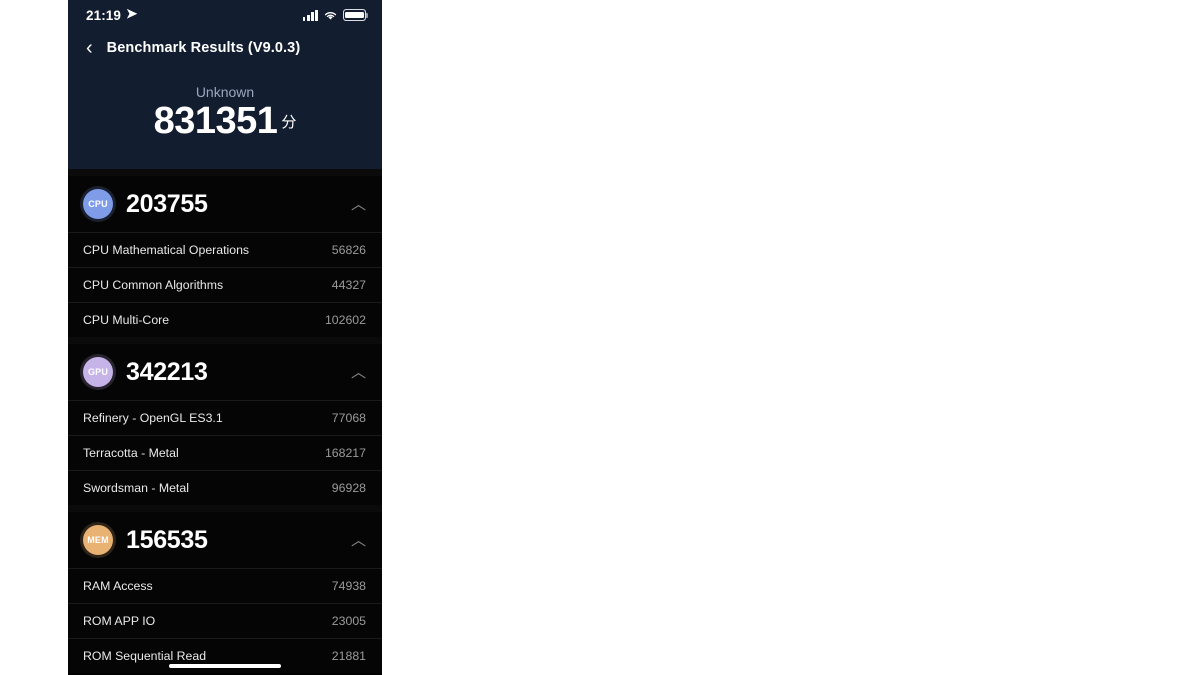 The width and height of the screenshot is (1200, 675). I want to click on total-score-row: 831351 分, so click(225, 121).